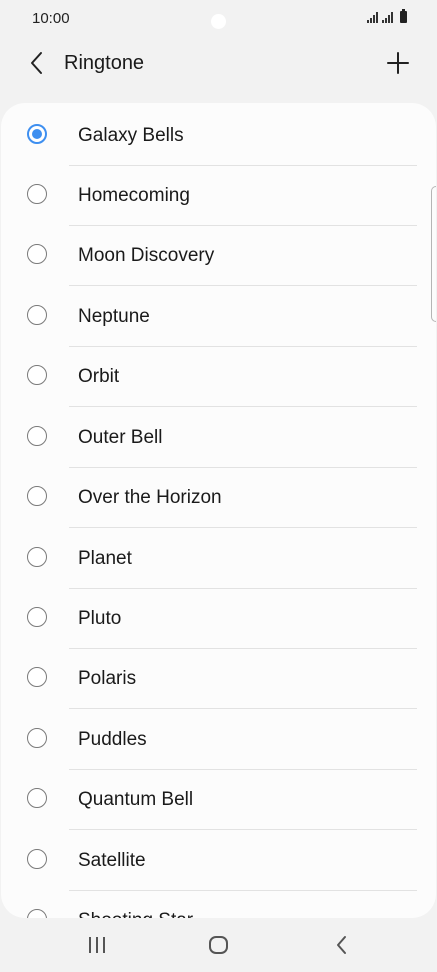  What do you see at coordinates (146, 255) in the screenshot?
I see `list-item-label: Moon Discovery` at bounding box center [146, 255].